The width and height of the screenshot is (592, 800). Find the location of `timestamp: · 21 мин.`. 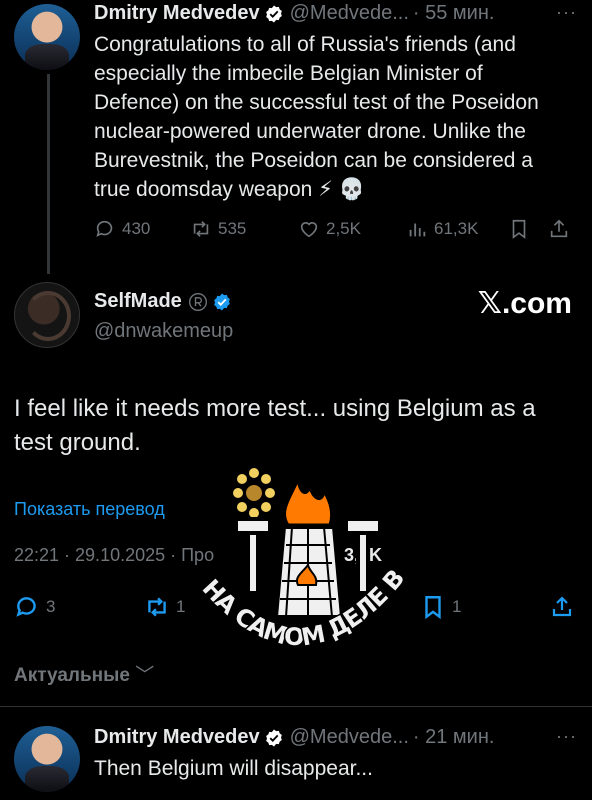

timestamp: · 21 мин. is located at coordinates (454, 737).